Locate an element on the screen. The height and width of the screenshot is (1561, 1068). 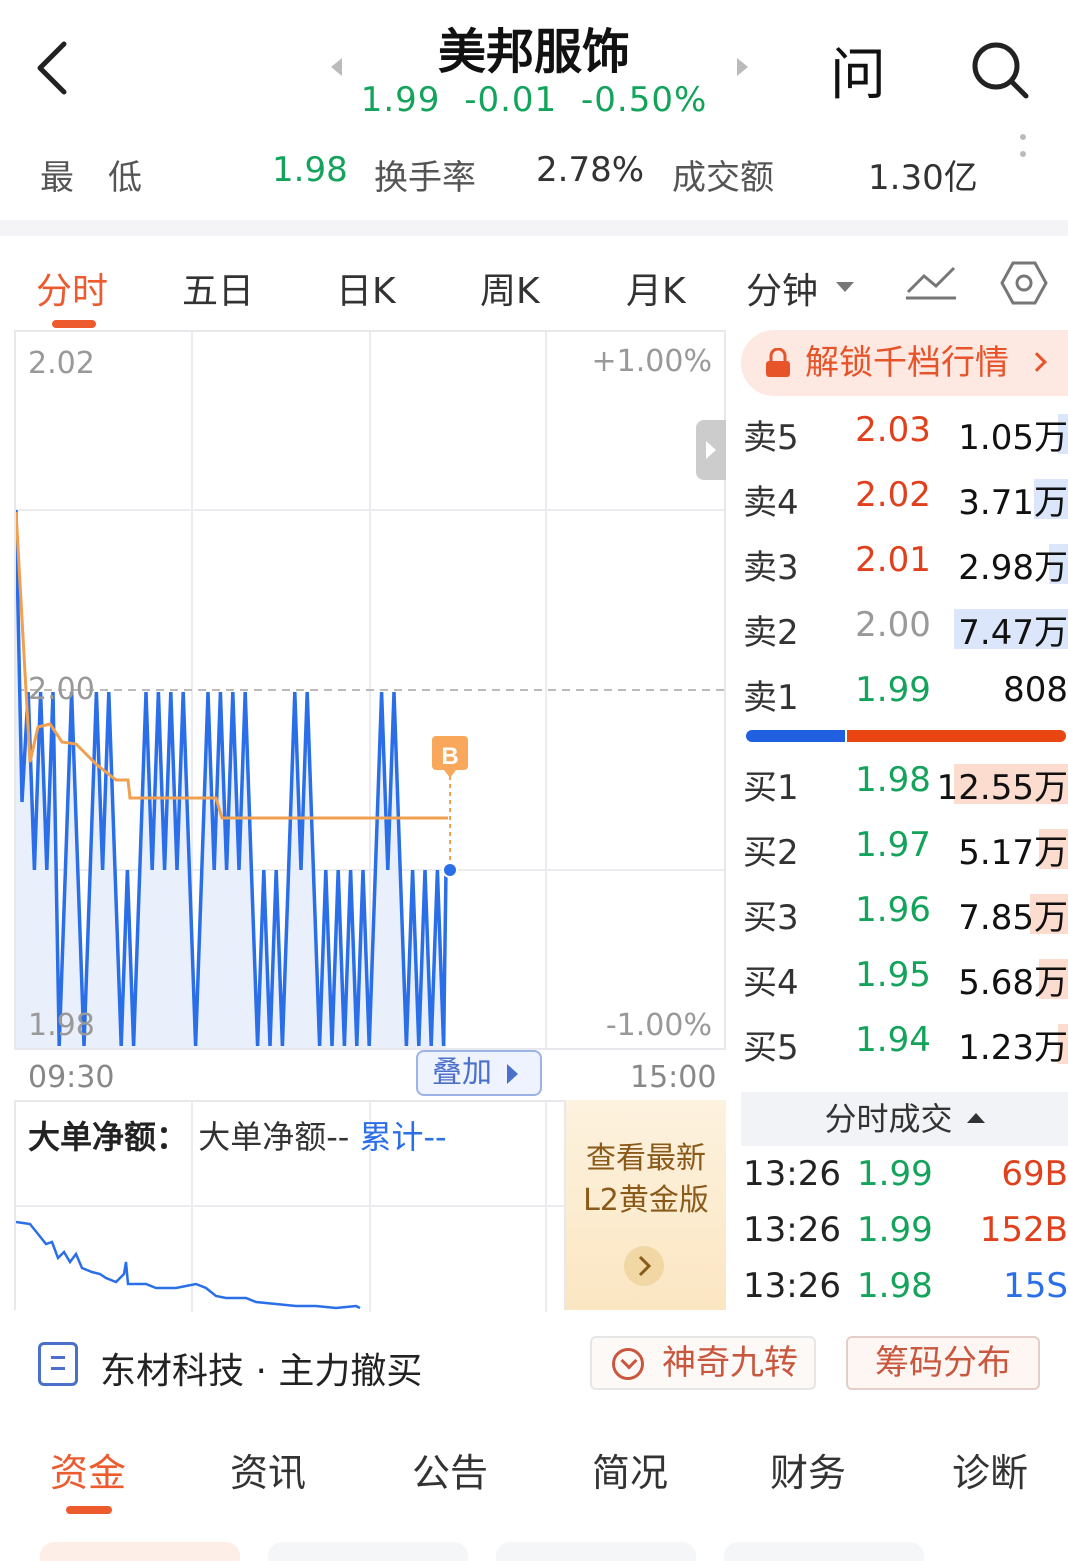
overlay-button: 叠加 is located at coordinates (479, 1073).